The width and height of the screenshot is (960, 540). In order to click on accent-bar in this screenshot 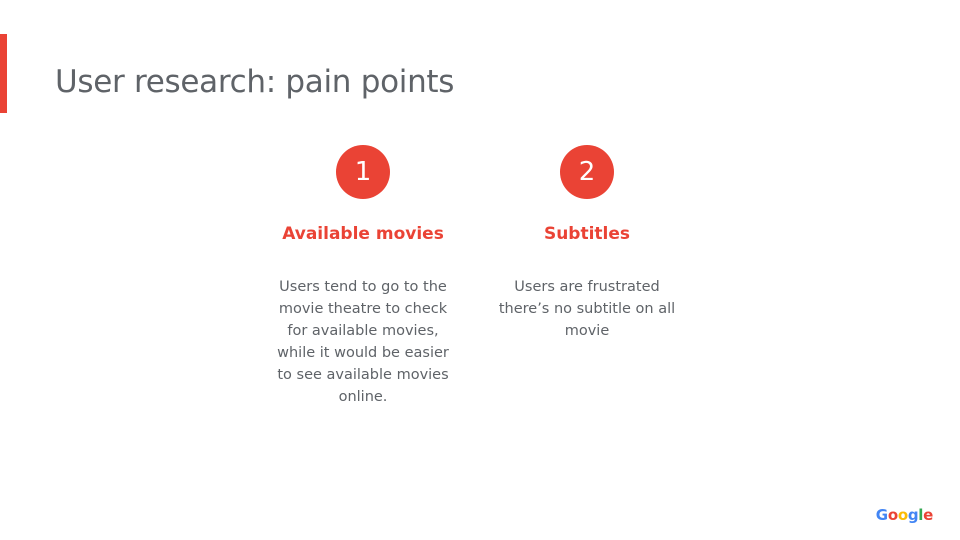, I will do `click(3, 73)`.